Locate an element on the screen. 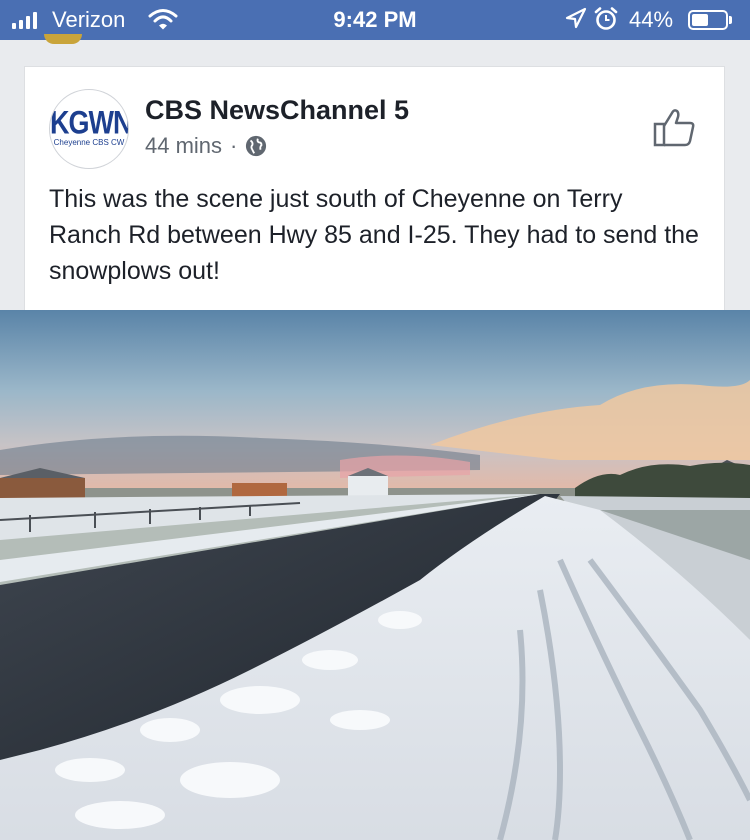  globe-icon is located at coordinates (256, 146).